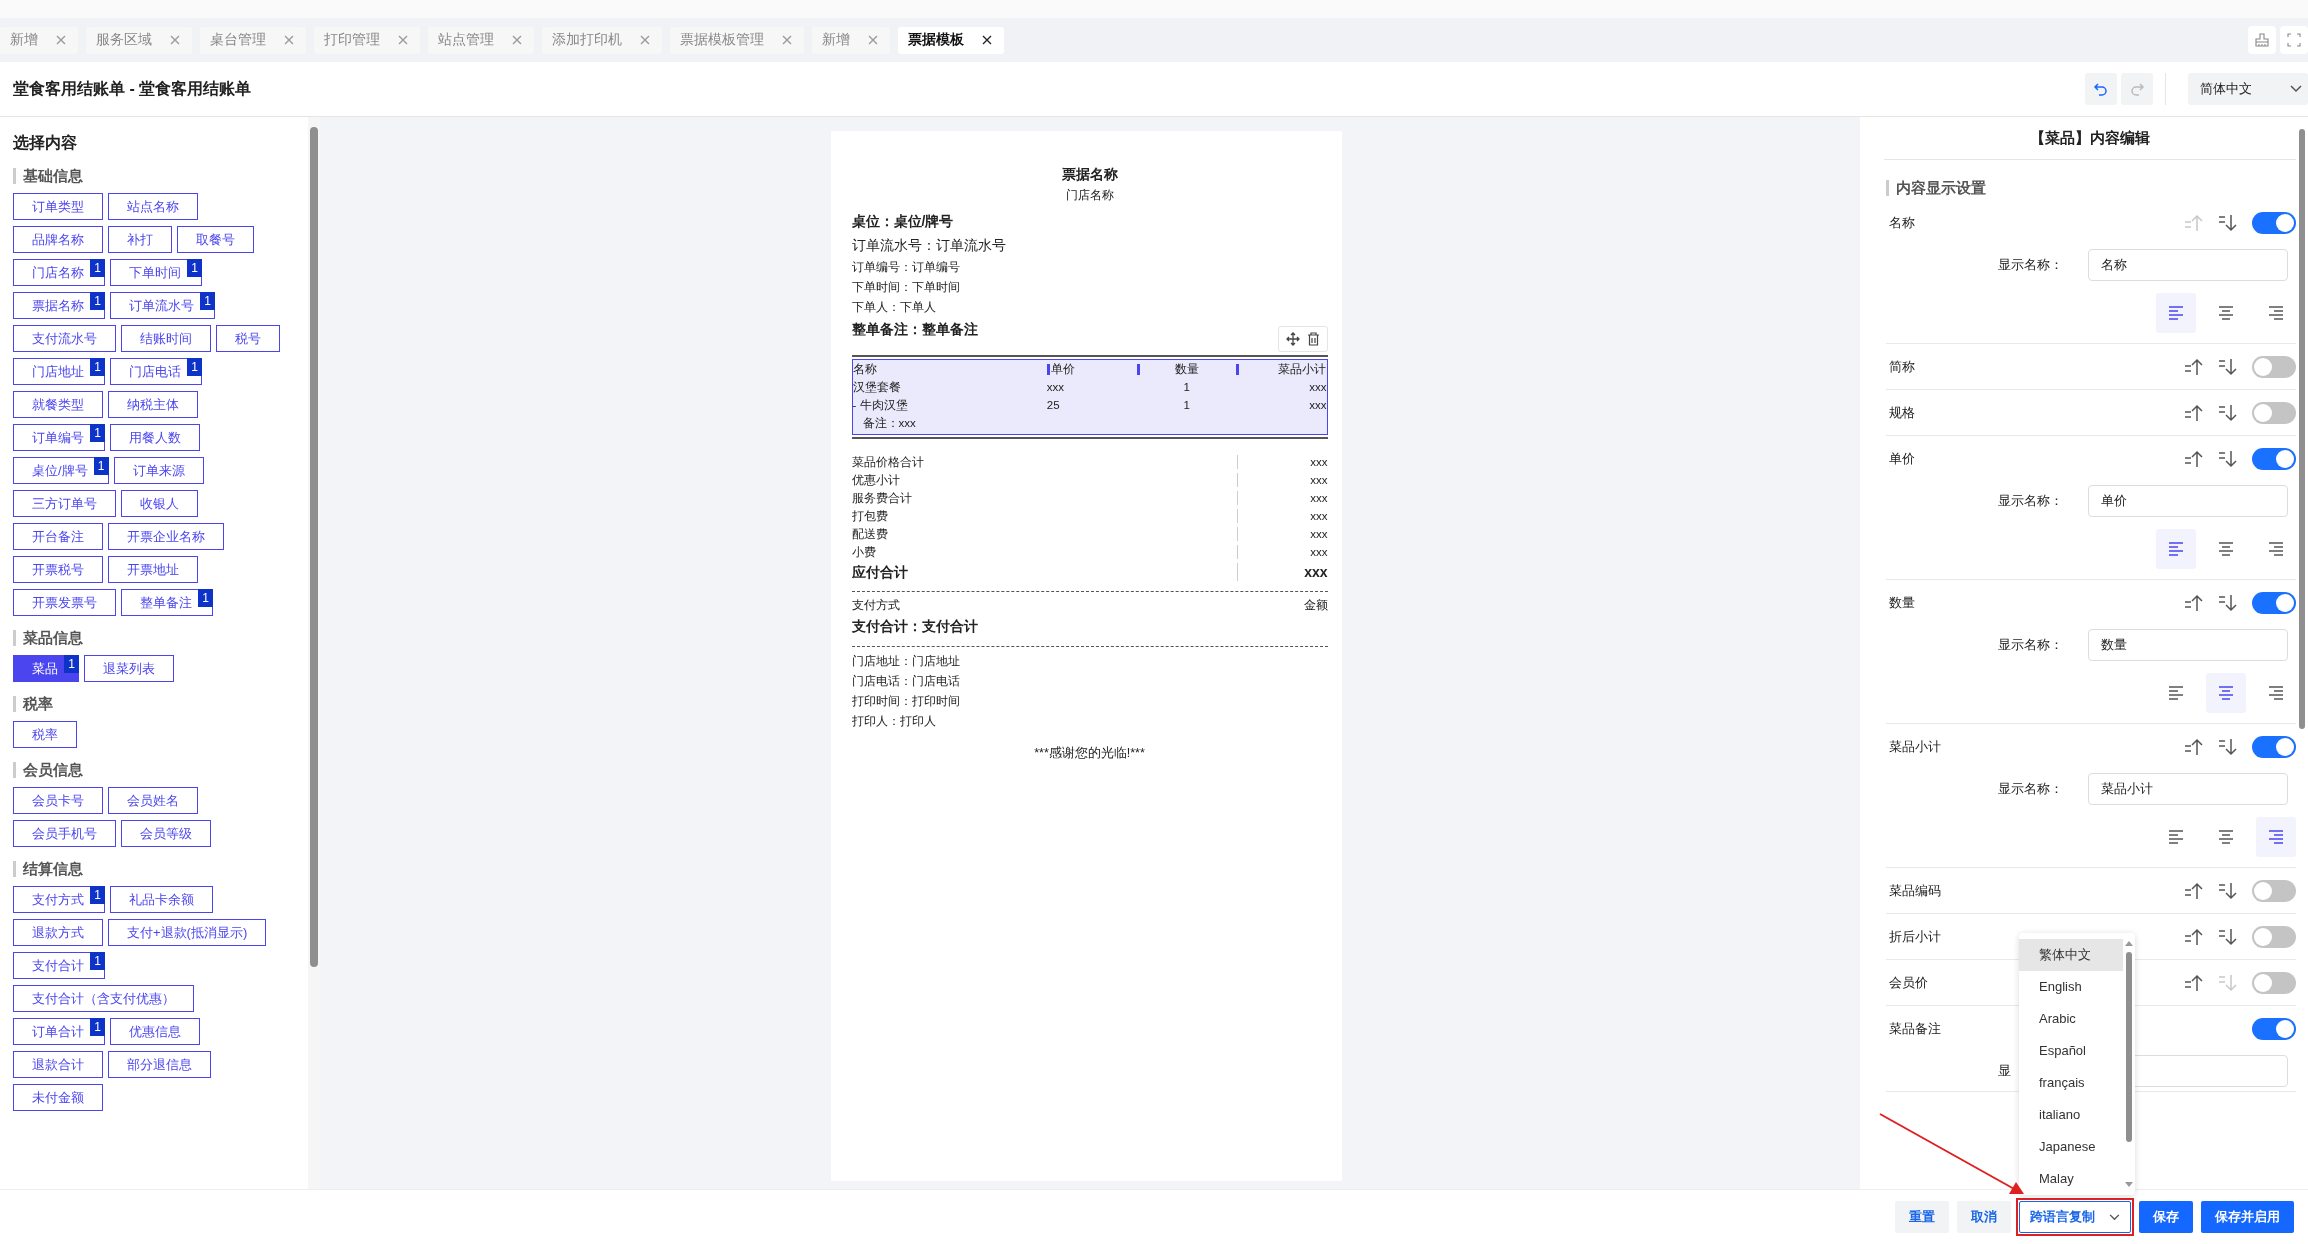 This screenshot has height=1244, width=2308. What do you see at coordinates (1089, 397) in the screenshot?
I see `items-table: 名称 单价 数量 菜品小计 汉堡套餐 xxx 1 xxx - 牛肉汉堡 25 1 xxx 备注：xxx` at bounding box center [1089, 397].